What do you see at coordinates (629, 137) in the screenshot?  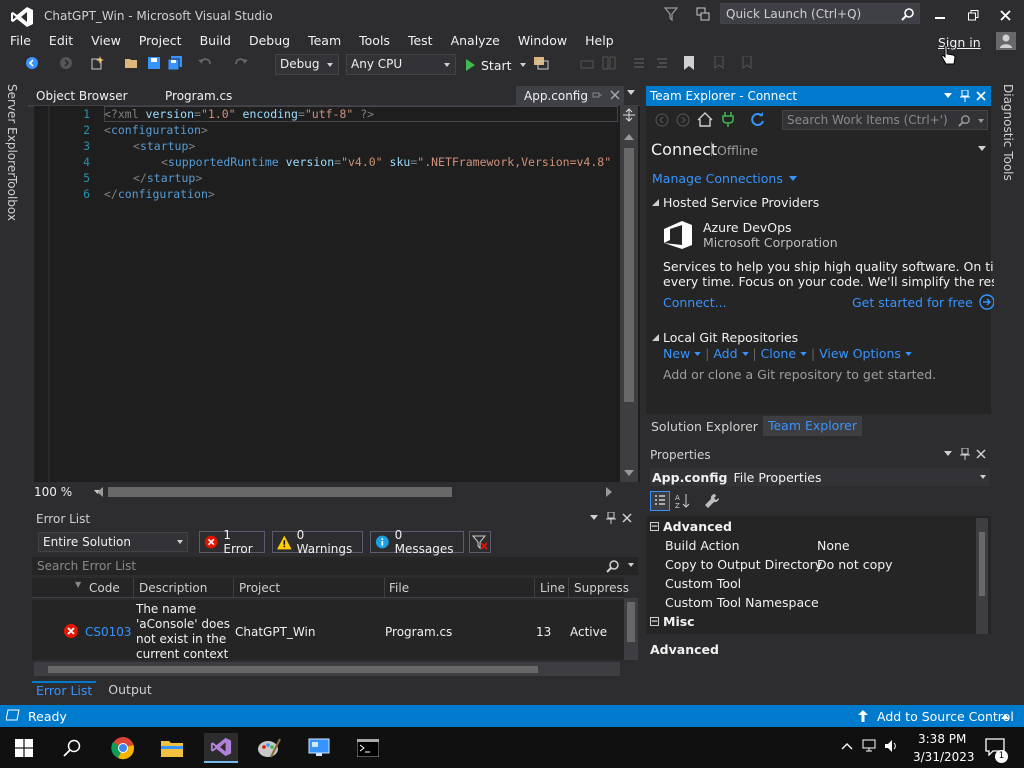 I see `scroll-up-icon` at bounding box center [629, 137].